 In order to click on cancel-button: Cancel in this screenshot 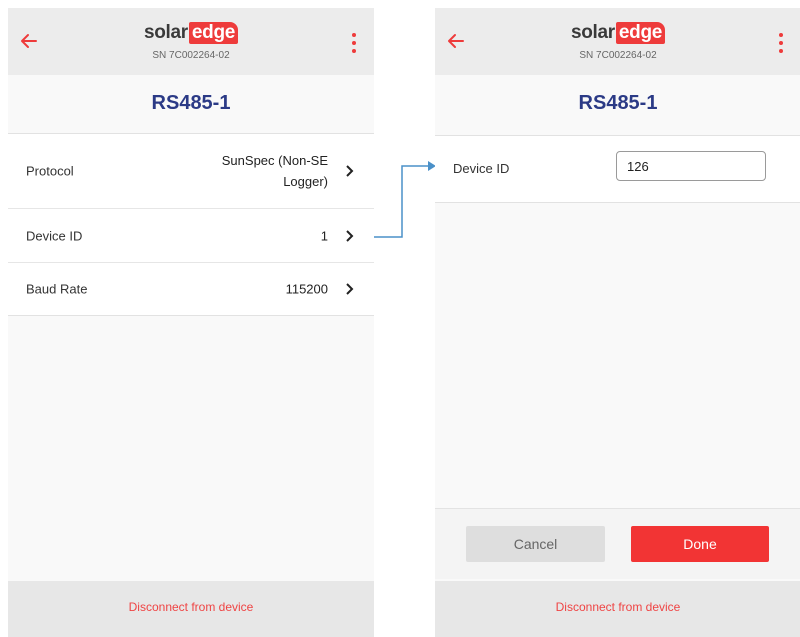, I will do `click(535, 544)`.